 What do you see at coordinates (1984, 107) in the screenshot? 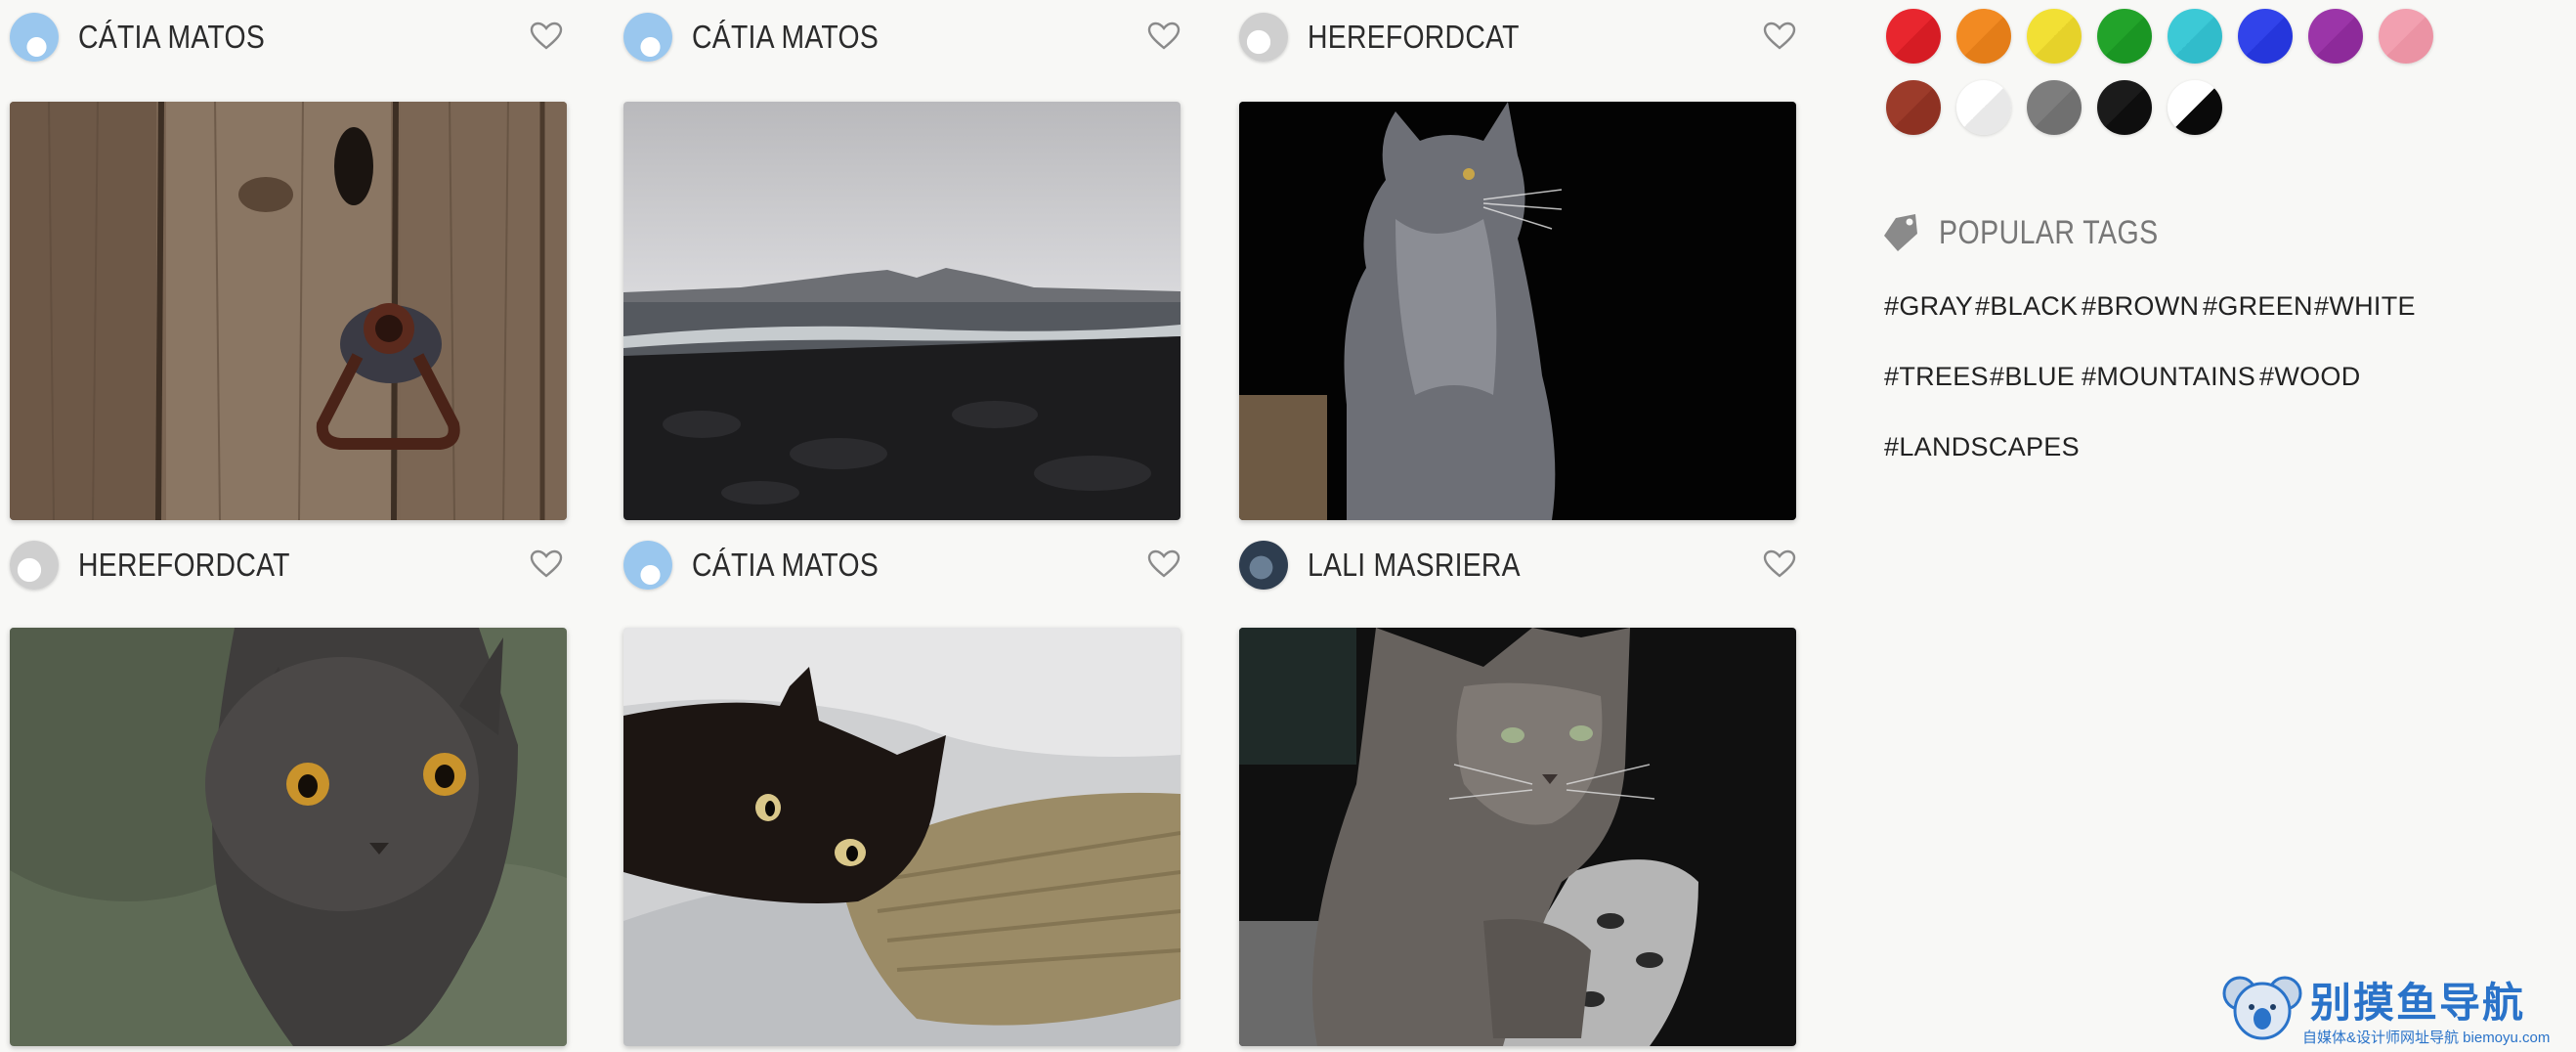
I see `swatch-white` at bounding box center [1984, 107].